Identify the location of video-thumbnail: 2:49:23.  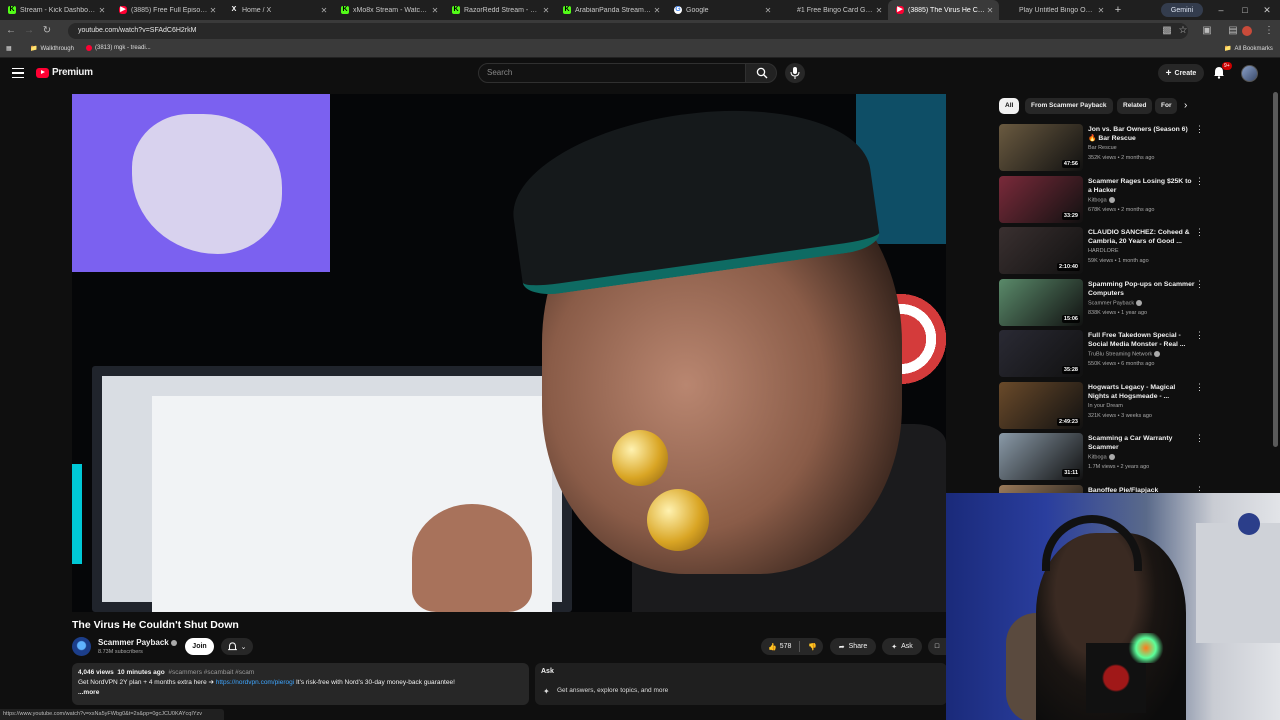
(1041, 405).